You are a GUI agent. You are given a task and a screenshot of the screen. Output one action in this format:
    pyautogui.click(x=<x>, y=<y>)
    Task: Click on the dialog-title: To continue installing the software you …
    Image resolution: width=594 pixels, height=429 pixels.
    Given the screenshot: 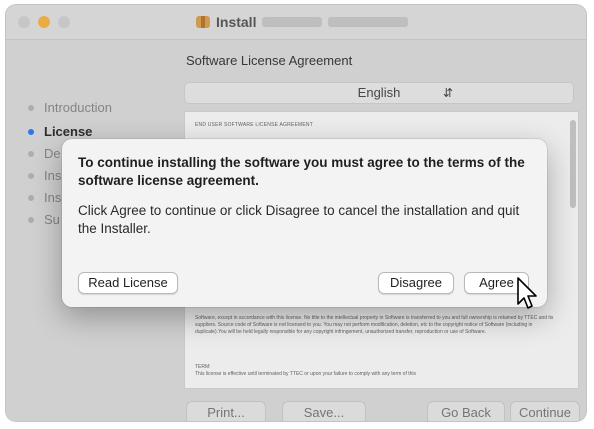 What is the action you would take?
    pyautogui.click(x=301, y=171)
    